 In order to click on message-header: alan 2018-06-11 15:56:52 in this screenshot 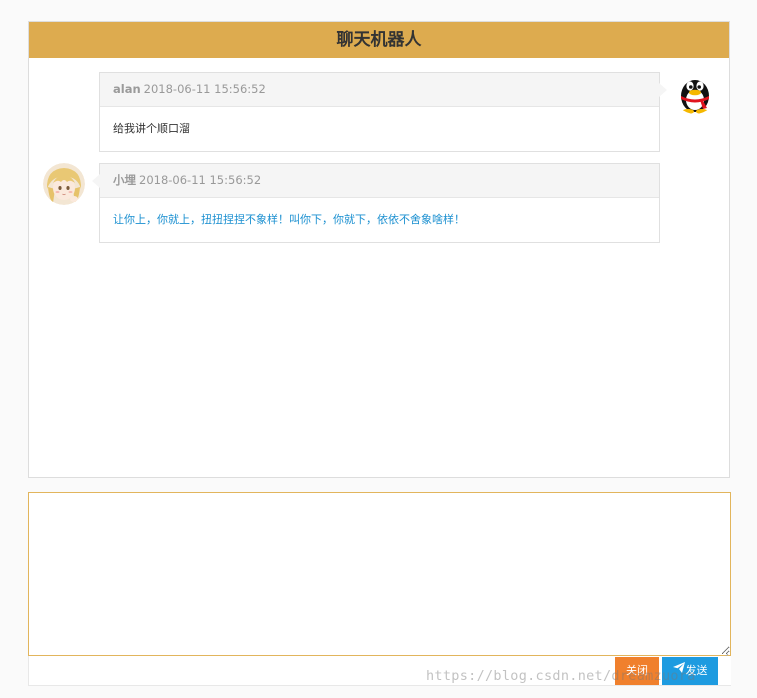, I will do `click(379, 90)`.